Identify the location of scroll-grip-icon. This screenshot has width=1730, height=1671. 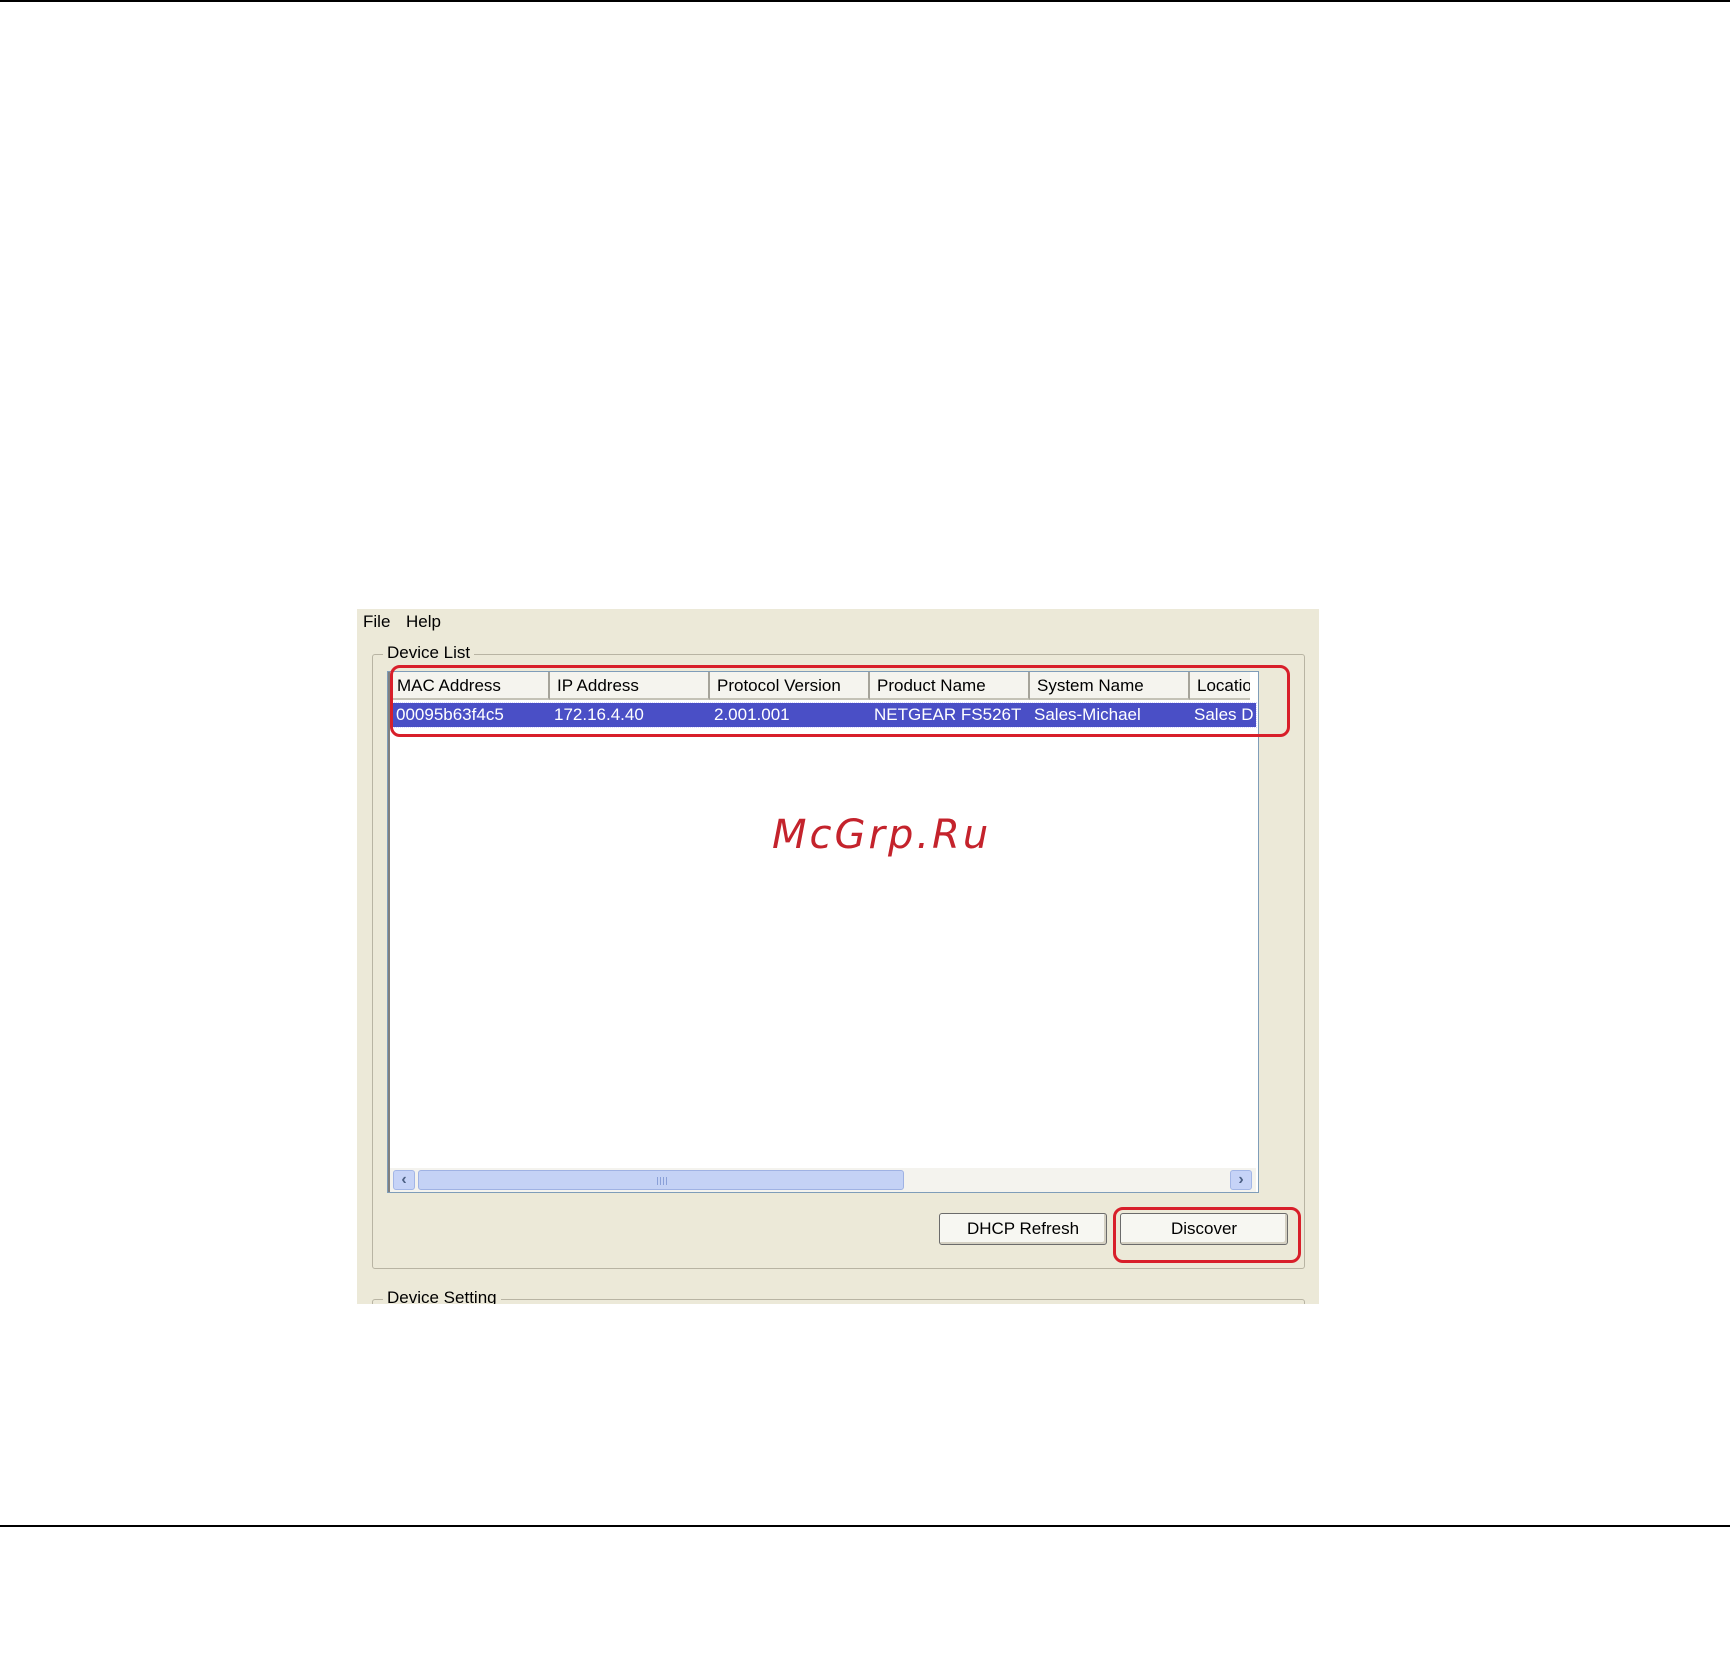
(662, 1181).